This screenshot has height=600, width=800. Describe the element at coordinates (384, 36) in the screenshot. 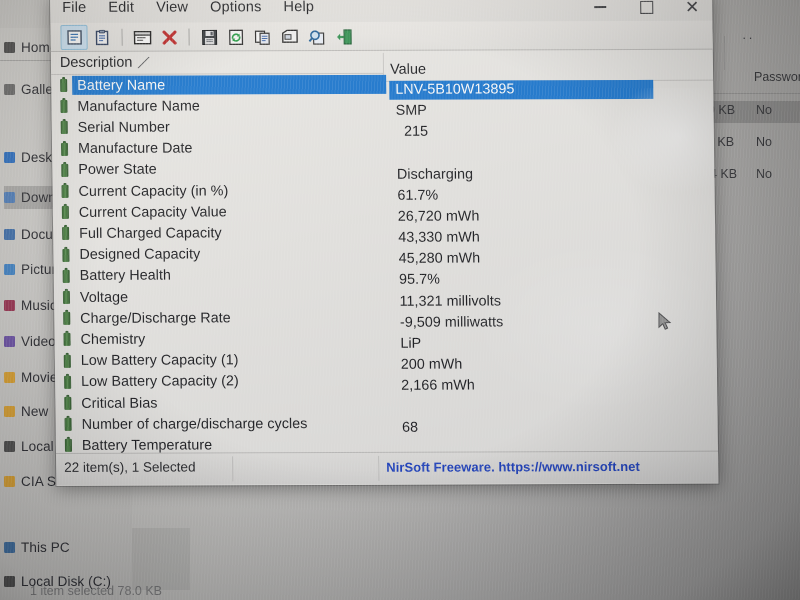

I see `toolbar` at that location.